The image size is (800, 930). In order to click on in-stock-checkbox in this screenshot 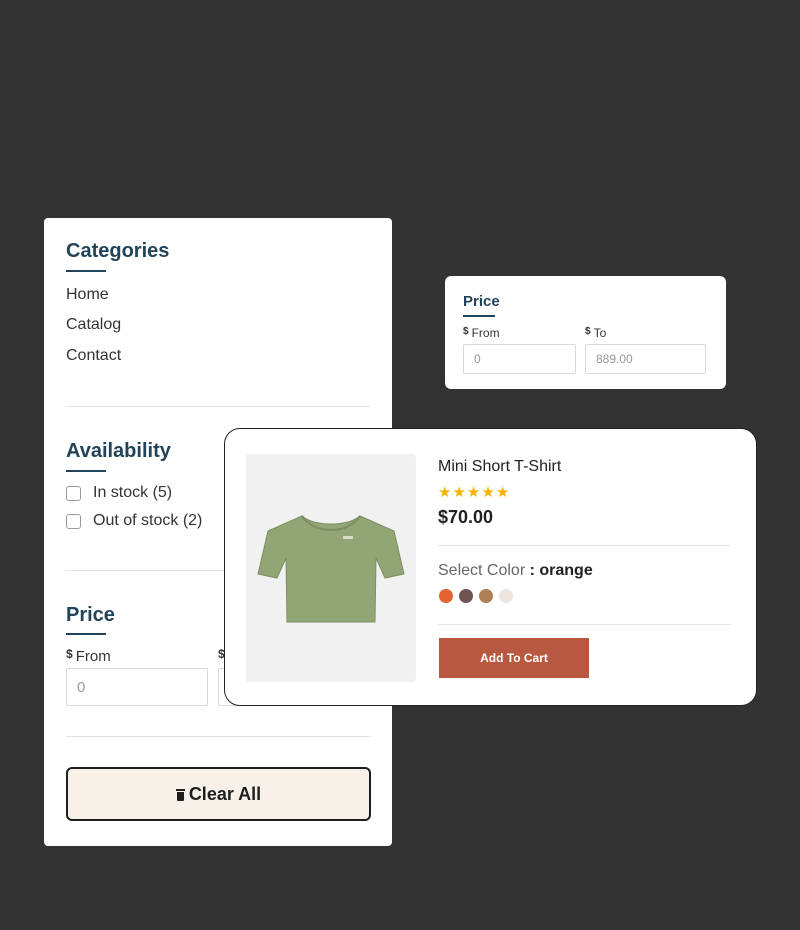, I will do `click(73, 493)`.